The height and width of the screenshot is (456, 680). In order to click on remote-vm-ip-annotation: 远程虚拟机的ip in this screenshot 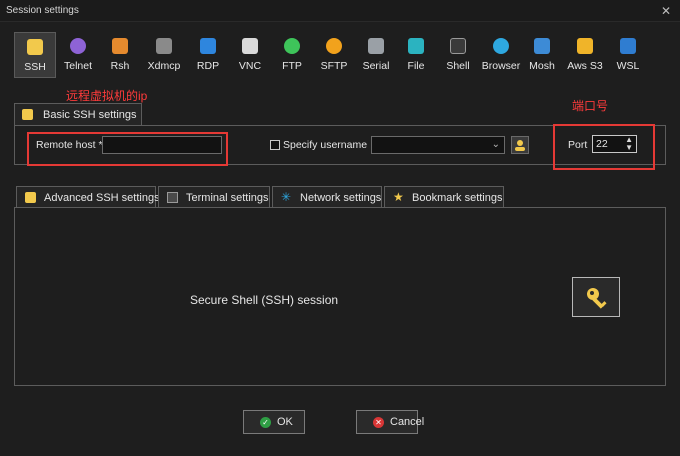, I will do `click(107, 96)`.